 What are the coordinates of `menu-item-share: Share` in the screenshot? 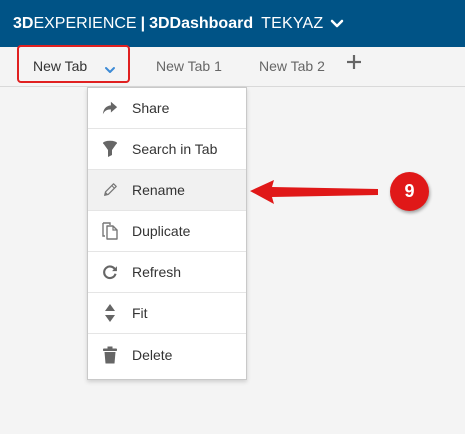 It's located at (167, 108).